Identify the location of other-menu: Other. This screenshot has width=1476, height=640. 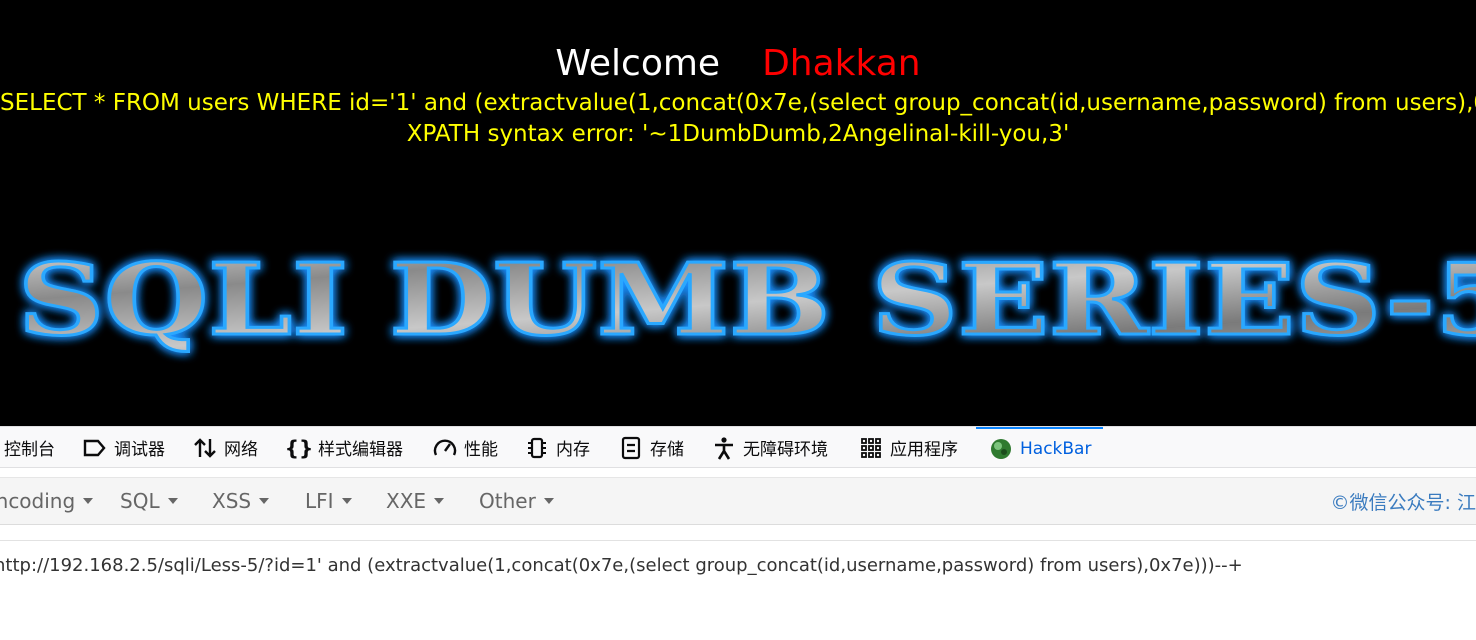
(516, 501).